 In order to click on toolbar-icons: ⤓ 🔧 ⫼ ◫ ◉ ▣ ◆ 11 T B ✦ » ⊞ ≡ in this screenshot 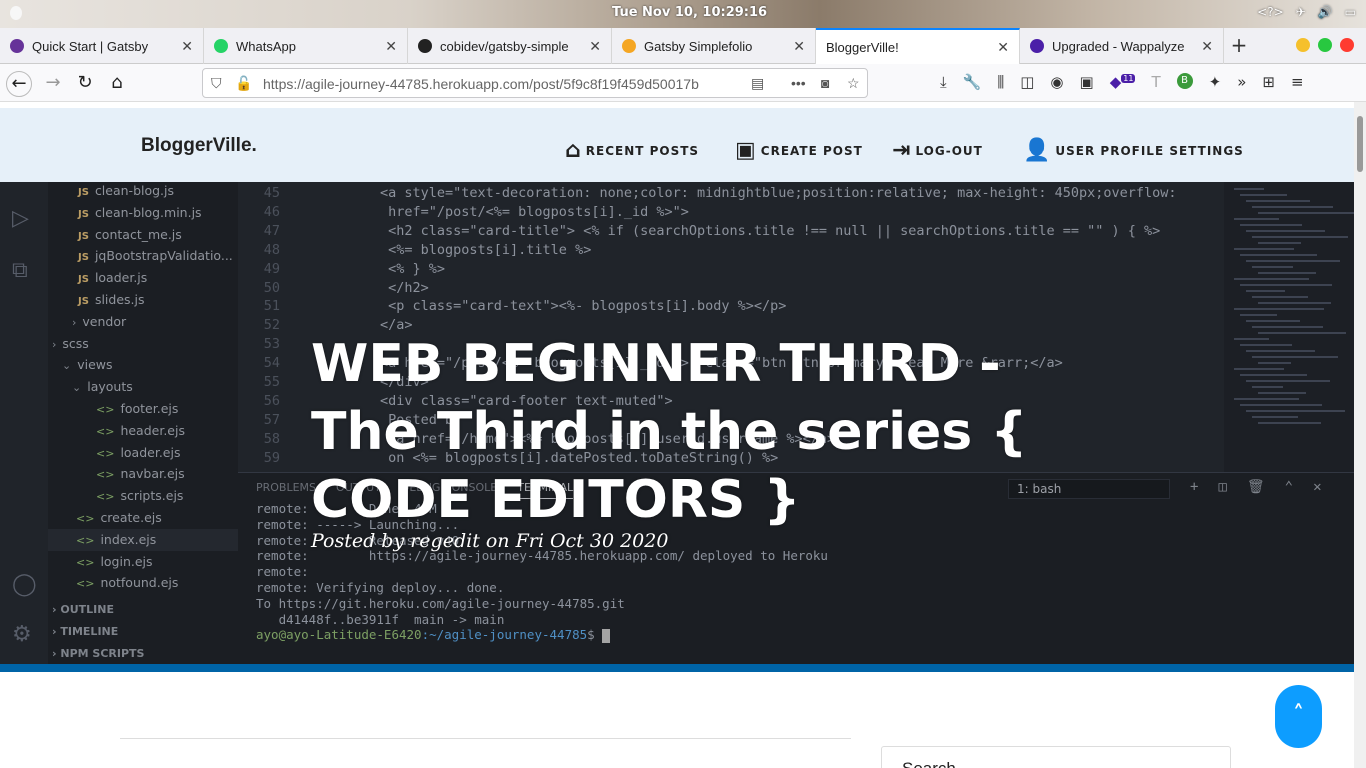, I will do `click(1122, 82)`.